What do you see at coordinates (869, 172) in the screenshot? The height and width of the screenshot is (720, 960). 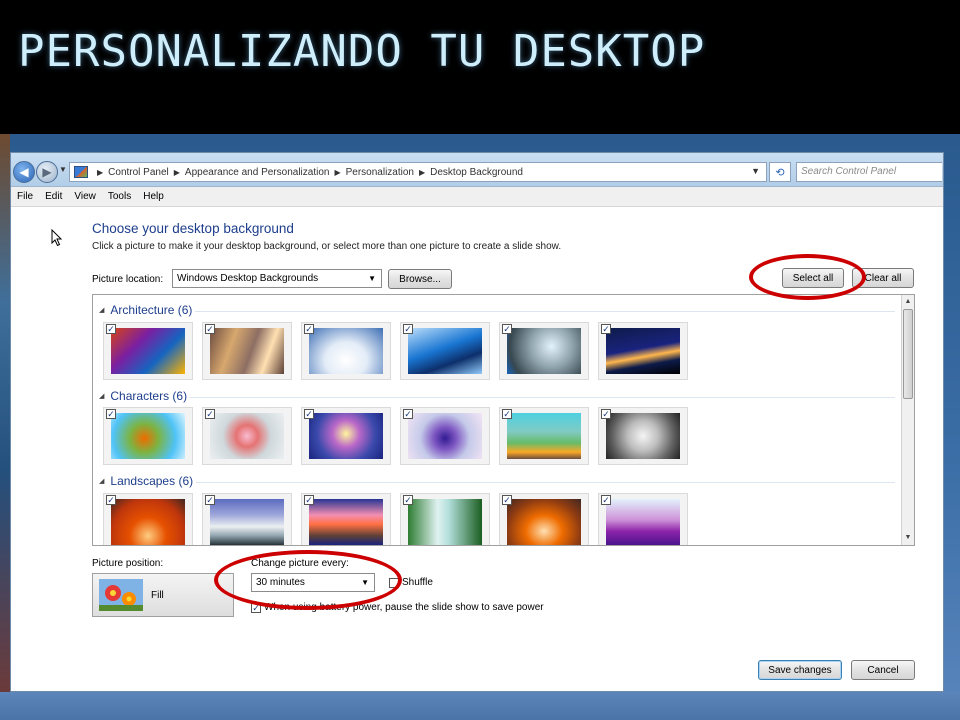 I see `search-input: Search Control Panel` at bounding box center [869, 172].